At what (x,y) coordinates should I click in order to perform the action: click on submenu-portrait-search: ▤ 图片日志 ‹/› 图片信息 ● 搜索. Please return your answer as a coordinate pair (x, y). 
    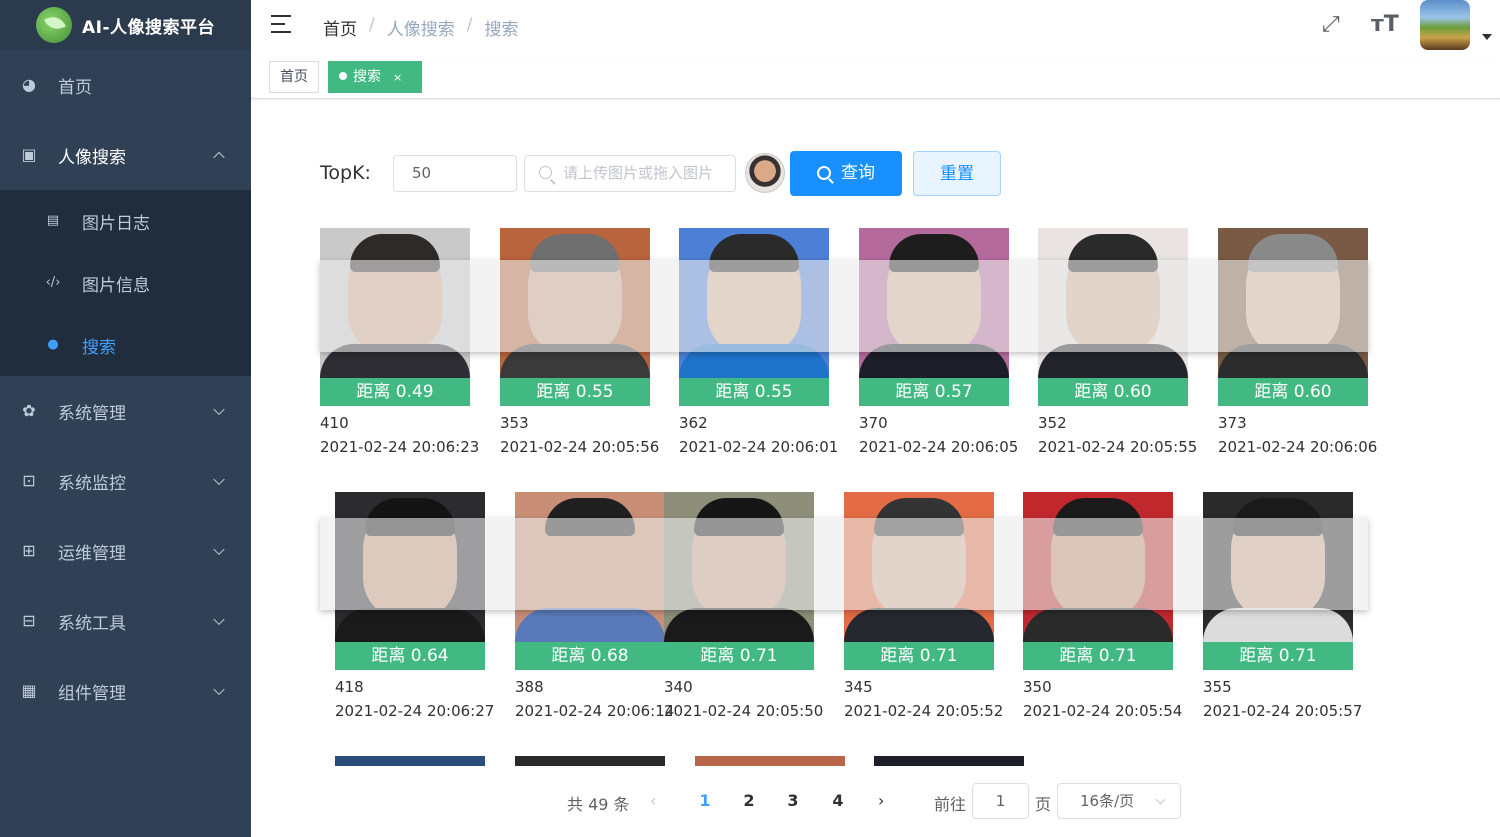
    Looking at the image, I should click on (125, 283).